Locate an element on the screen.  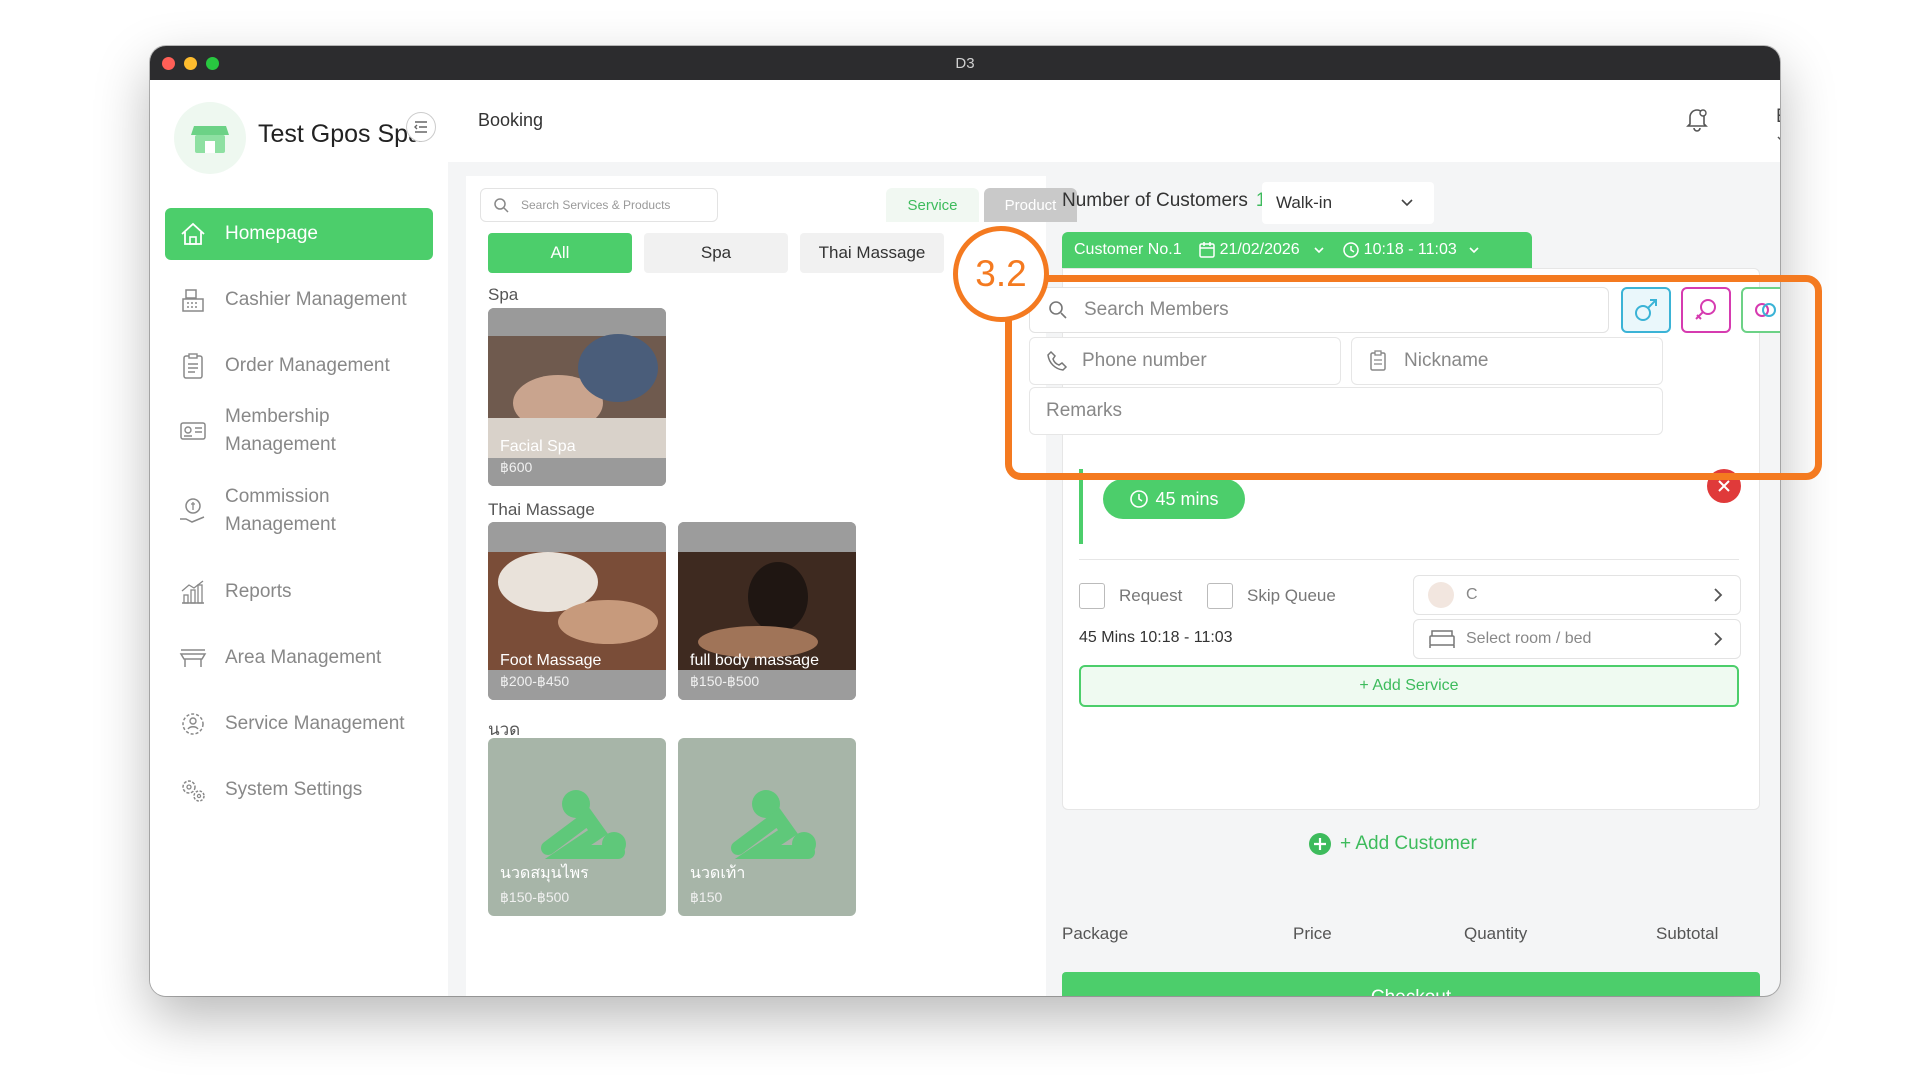
sidebar-item-label: Cashier Management is located at coordinates (316, 299).